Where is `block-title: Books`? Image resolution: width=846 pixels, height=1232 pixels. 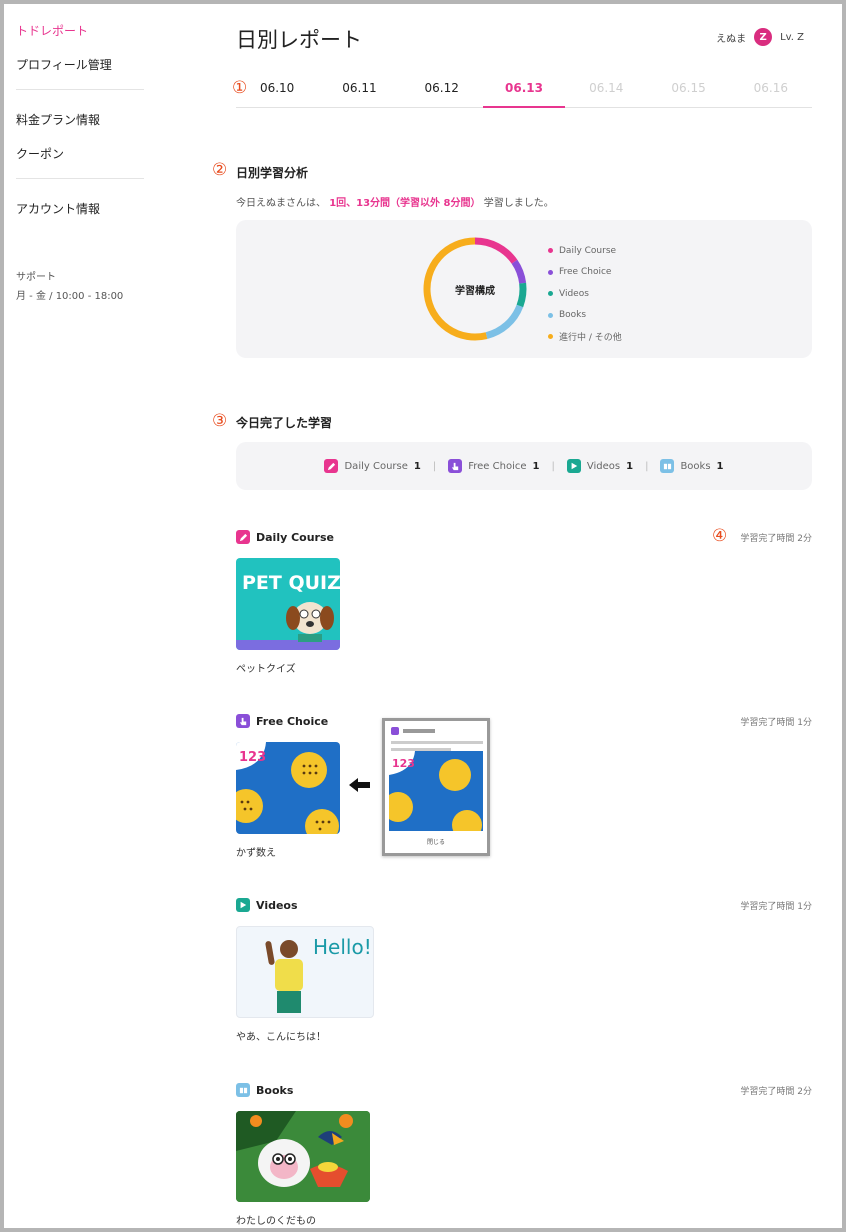 block-title: Books is located at coordinates (264, 1090).